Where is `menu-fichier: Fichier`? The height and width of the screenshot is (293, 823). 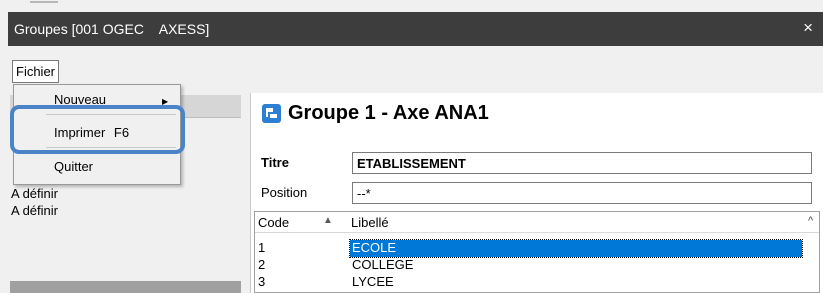 menu-fichier: Fichier is located at coordinates (36, 71).